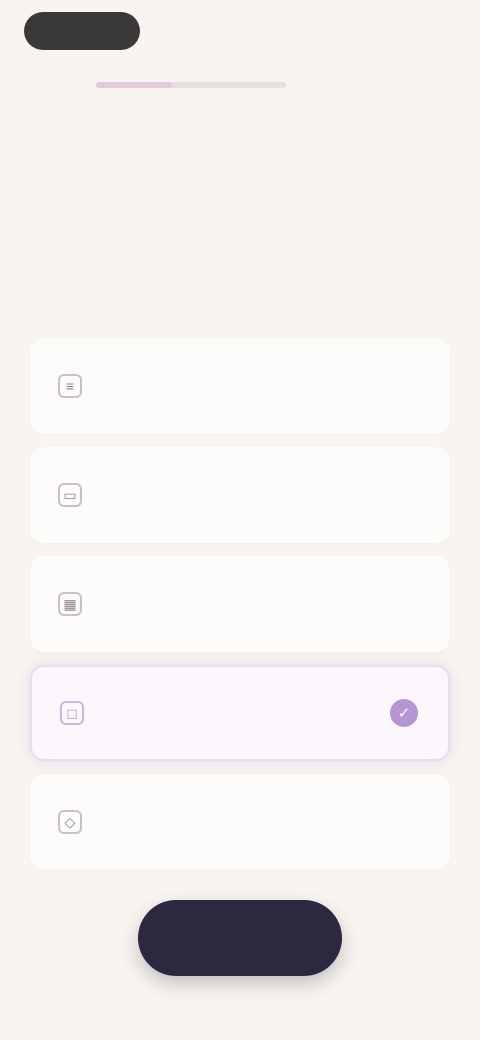 Image resolution: width=480 pixels, height=1040 pixels. I want to click on chat-icon: ◻, so click(72, 713).